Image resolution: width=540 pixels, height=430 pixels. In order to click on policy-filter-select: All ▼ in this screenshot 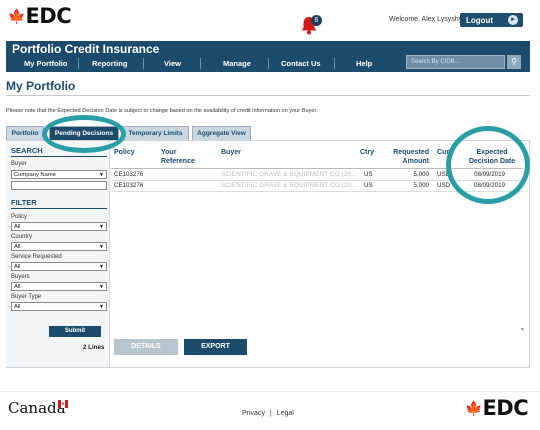, I will do `click(59, 226)`.